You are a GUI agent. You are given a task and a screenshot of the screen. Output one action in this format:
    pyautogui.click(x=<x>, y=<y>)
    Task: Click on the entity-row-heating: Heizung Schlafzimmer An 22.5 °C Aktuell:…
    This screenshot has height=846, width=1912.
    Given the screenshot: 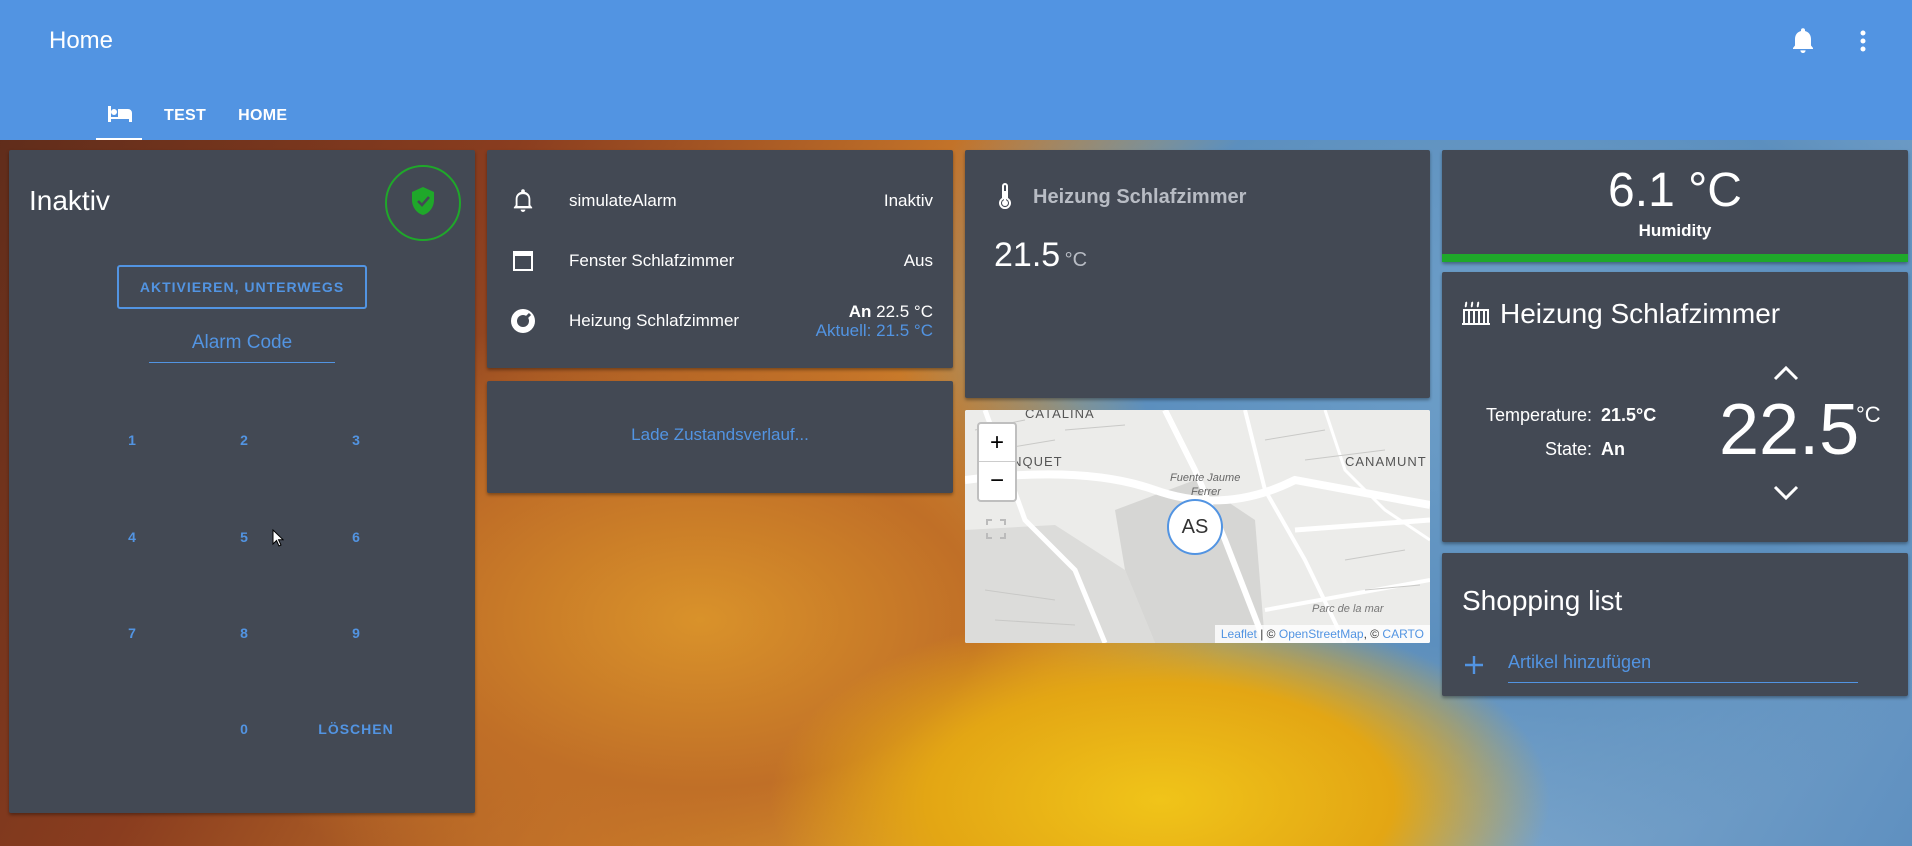 What is the action you would take?
    pyautogui.click(x=720, y=321)
    